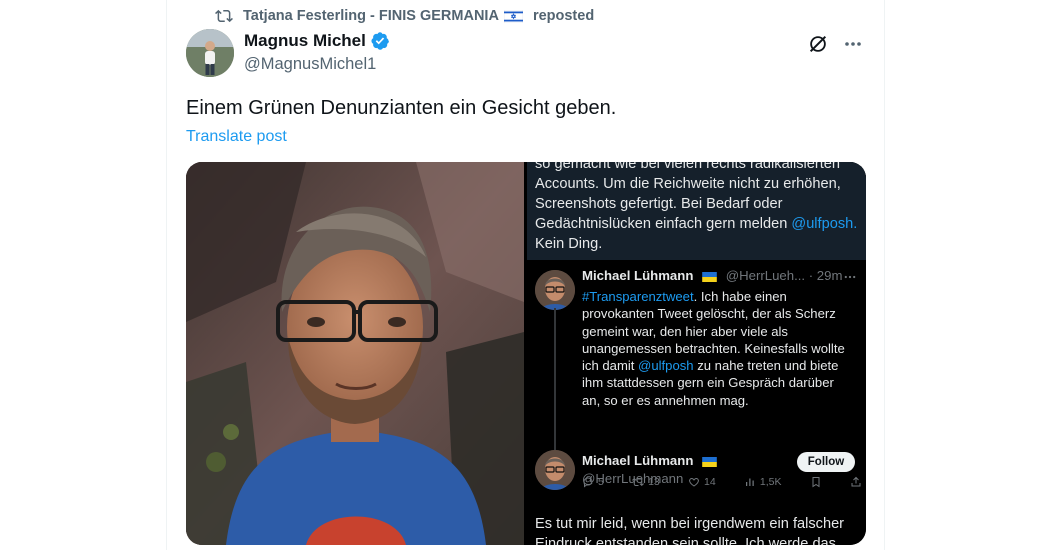 This screenshot has height=550, width=1050. I want to click on screenshot-line: Screenshots gefertigt. Bei Bedarf oder, so click(659, 204).